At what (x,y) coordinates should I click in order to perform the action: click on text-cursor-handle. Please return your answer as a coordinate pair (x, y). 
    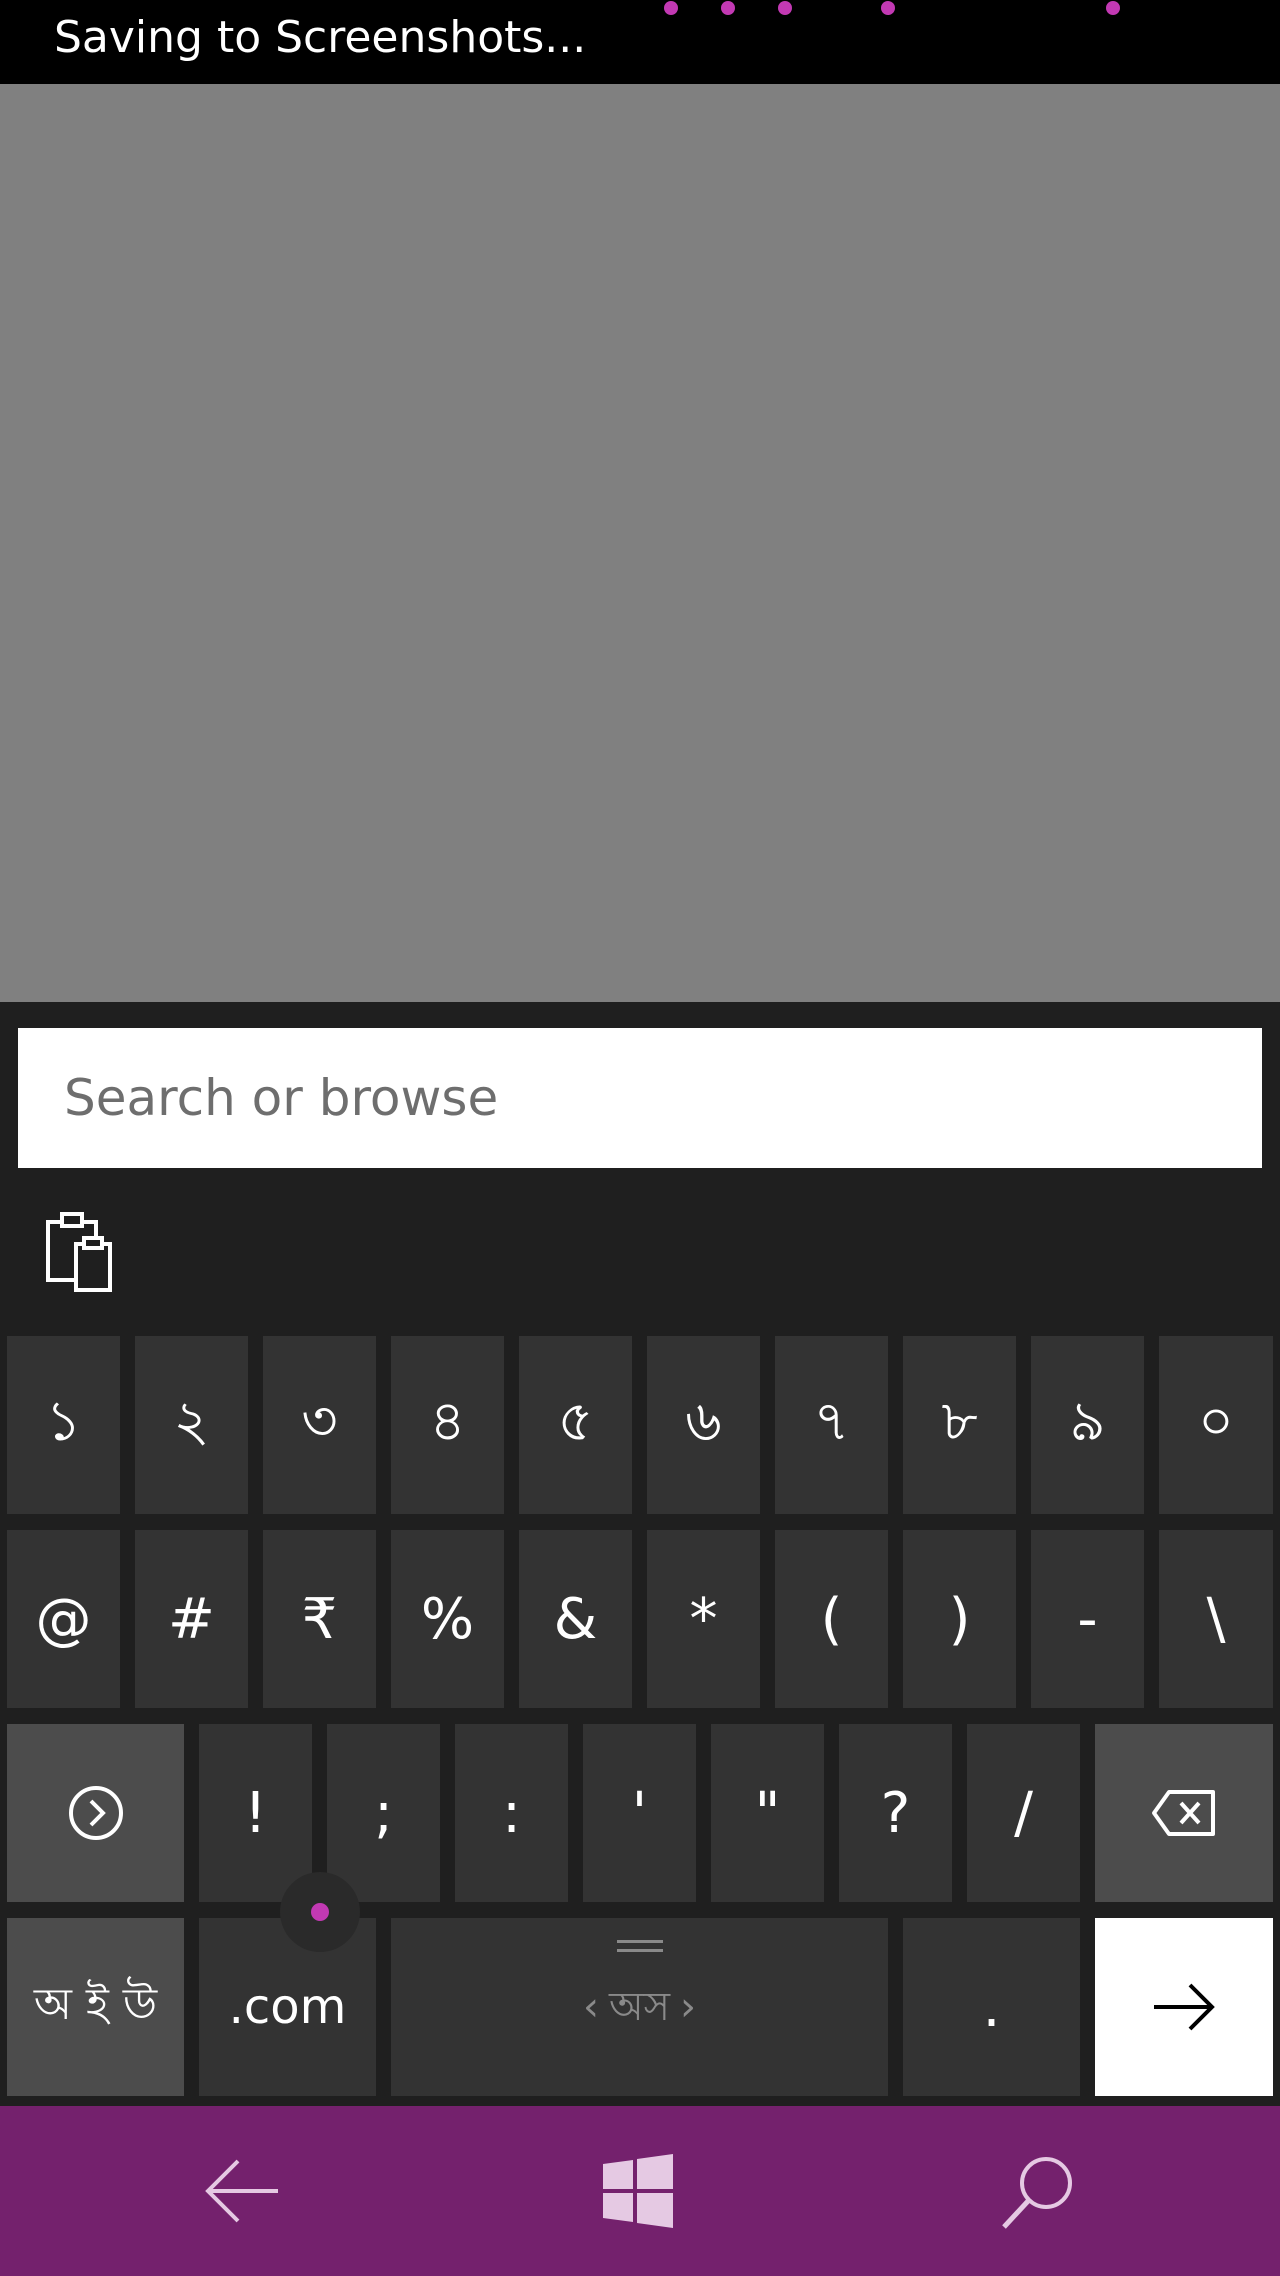
    Looking at the image, I should click on (320, 1912).